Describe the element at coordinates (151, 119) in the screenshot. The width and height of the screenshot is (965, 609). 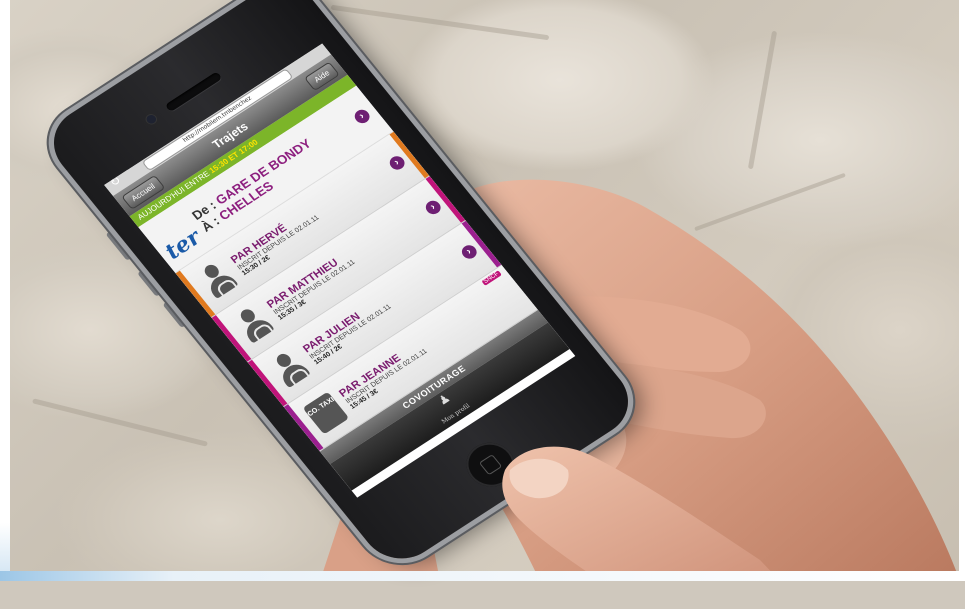
I see `camera-icon` at that location.